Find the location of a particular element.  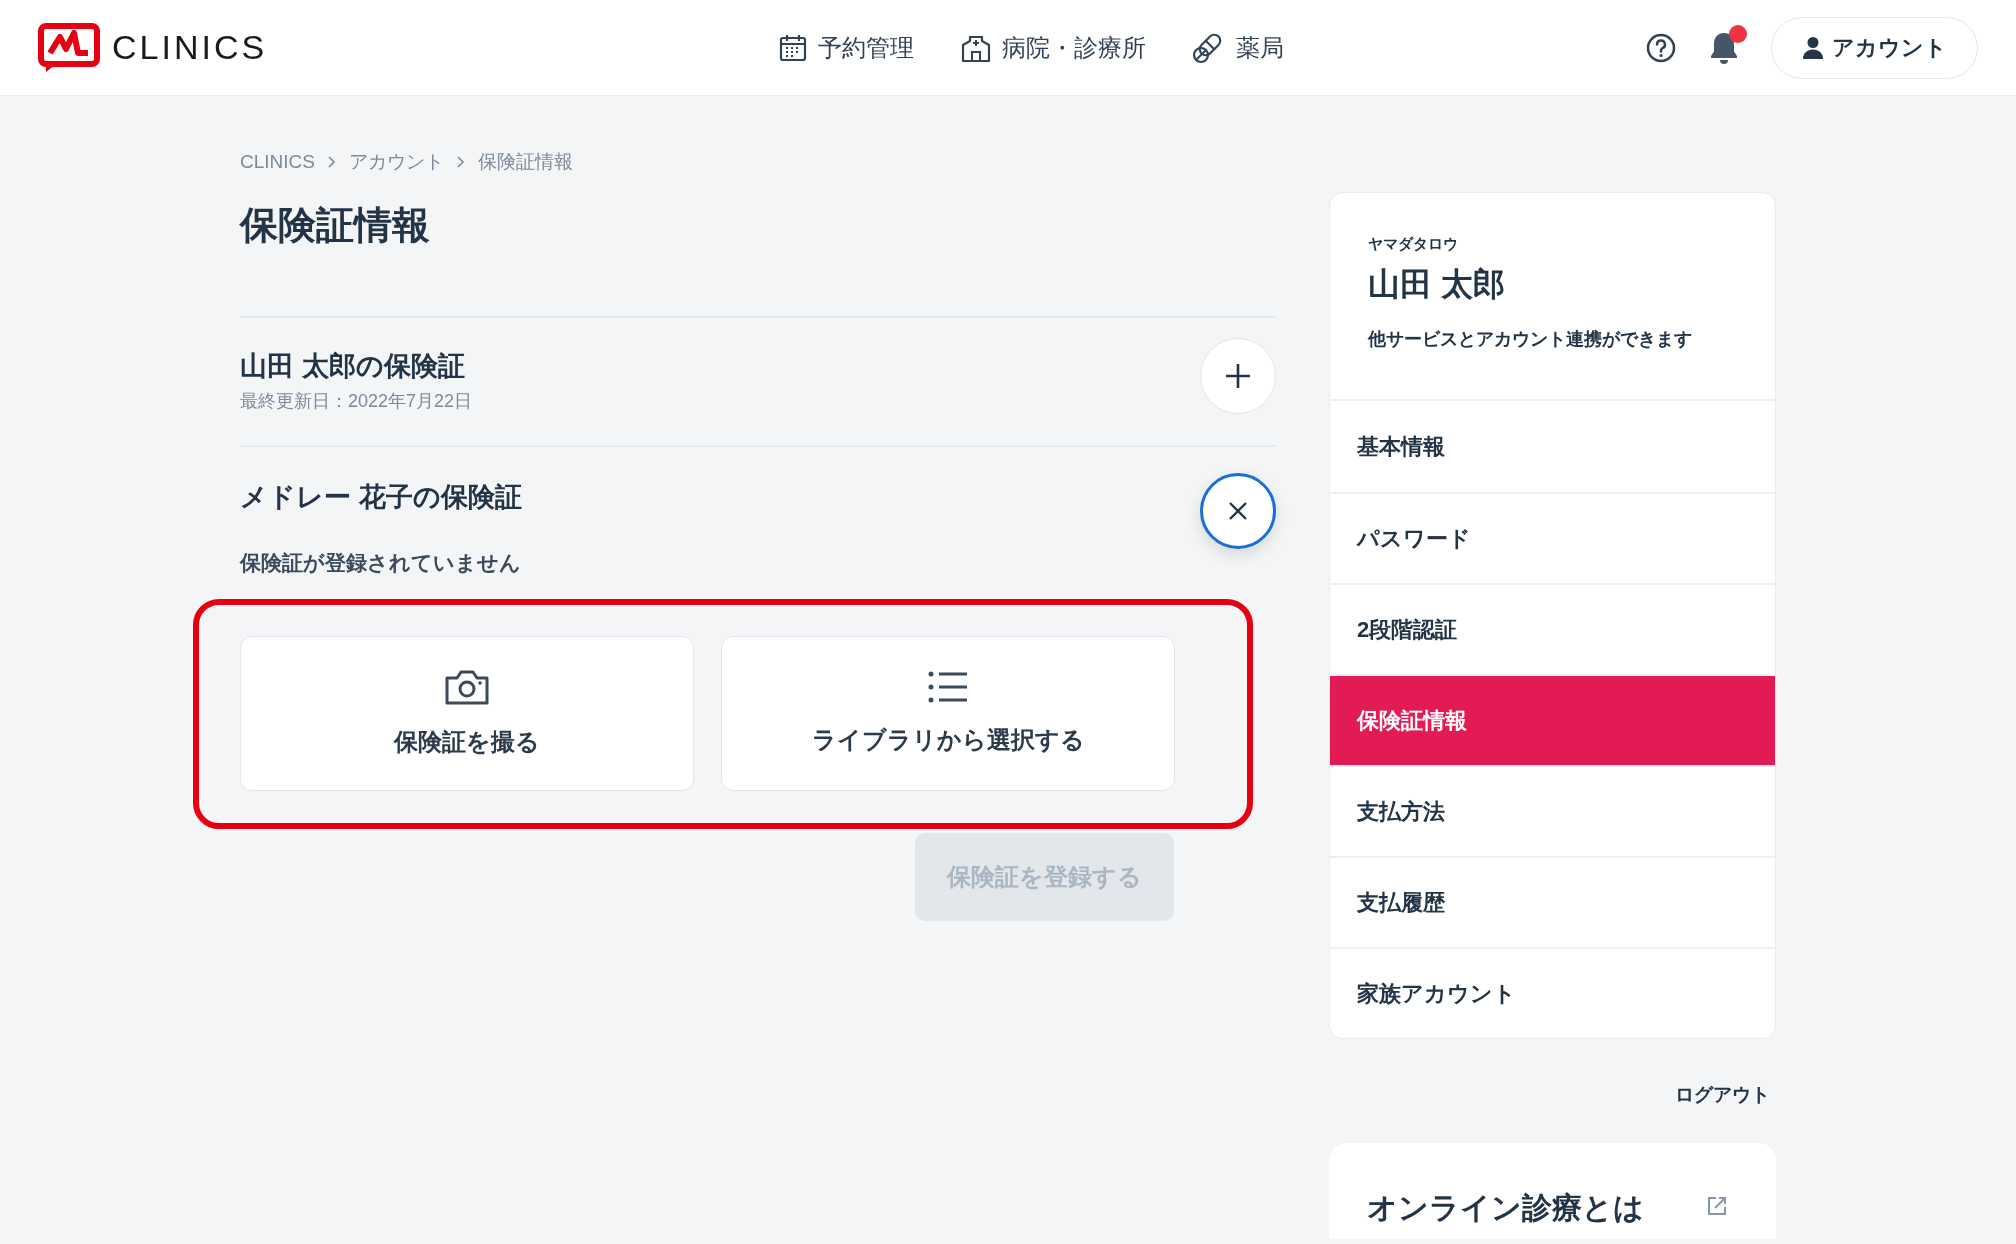

help-icon is located at coordinates (1661, 47).